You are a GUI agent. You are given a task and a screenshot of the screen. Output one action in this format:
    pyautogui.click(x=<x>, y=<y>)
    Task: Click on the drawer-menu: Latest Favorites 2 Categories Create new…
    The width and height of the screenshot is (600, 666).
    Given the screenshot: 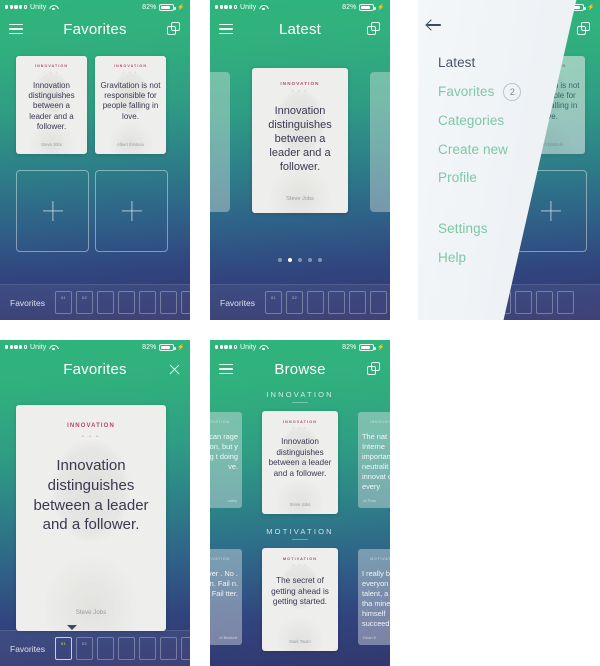 What is the action you would take?
    pyautogui.click(x=480, y=164)
    